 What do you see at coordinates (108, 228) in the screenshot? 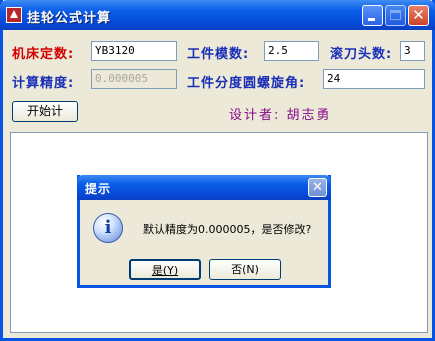
I see `information-icon: i` at bounding box center [108, 228].